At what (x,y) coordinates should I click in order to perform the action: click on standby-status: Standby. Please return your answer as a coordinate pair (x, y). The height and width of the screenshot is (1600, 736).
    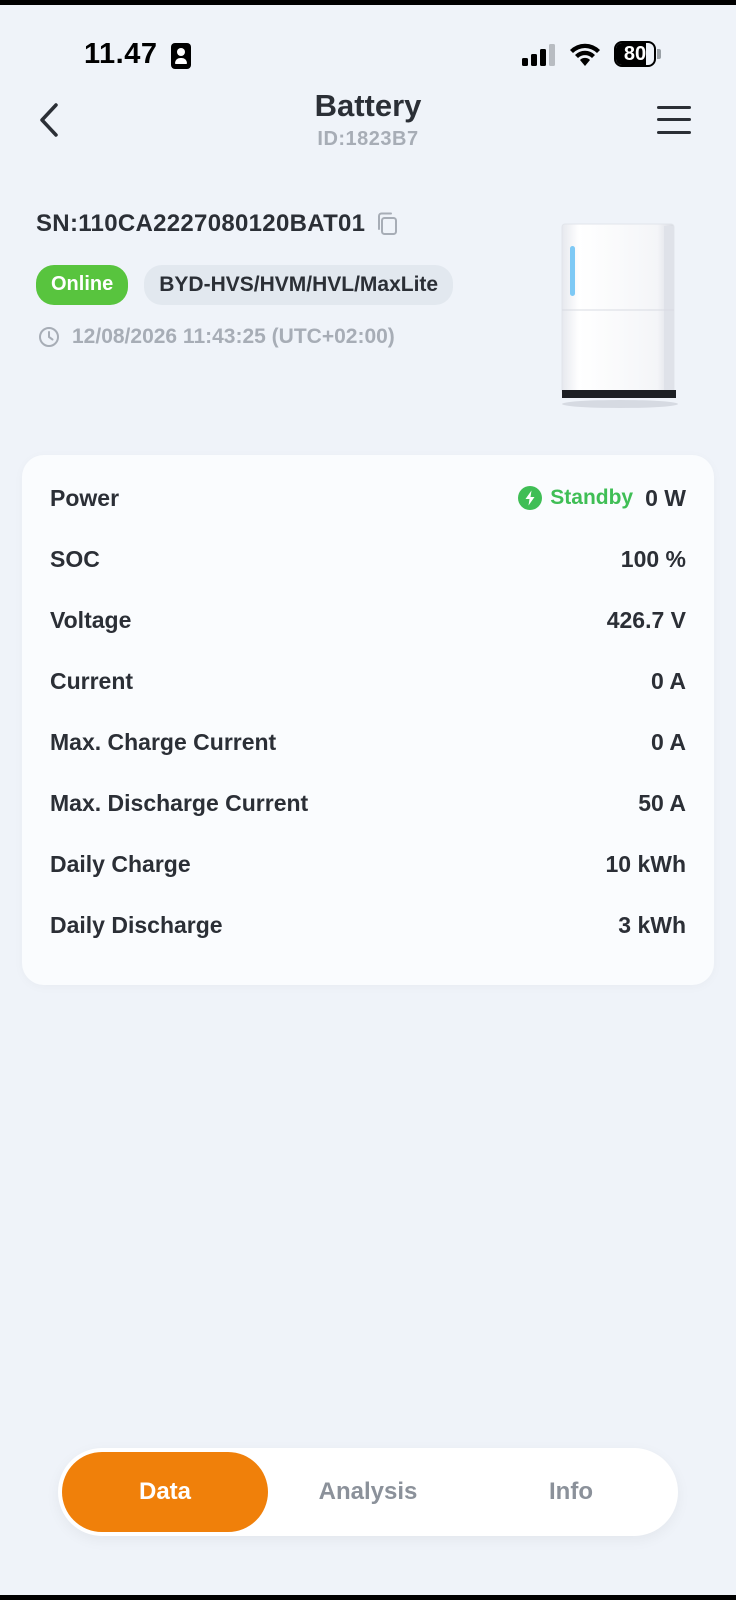
    Looking at the image, I should click on (592, 497).